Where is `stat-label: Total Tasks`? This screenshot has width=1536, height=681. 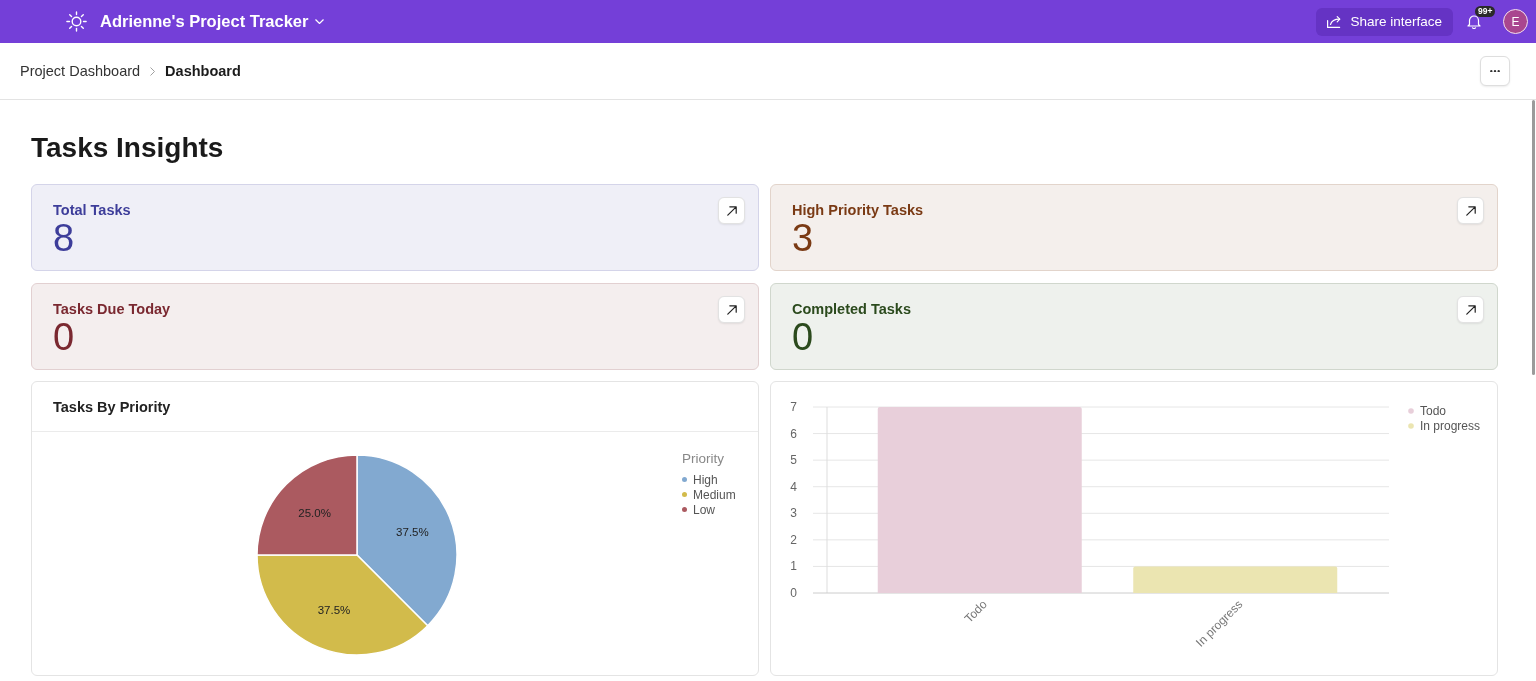
stat-label: Total Tasks is located at coordinates (92, 210).